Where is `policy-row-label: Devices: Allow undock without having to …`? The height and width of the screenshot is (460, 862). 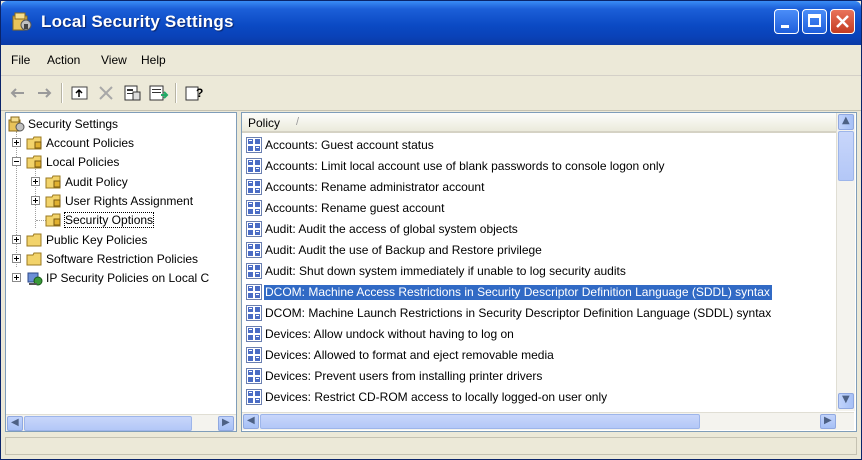 policy-row-label: Devices: Allow undock without having to … is located at coordinates (389, 334).